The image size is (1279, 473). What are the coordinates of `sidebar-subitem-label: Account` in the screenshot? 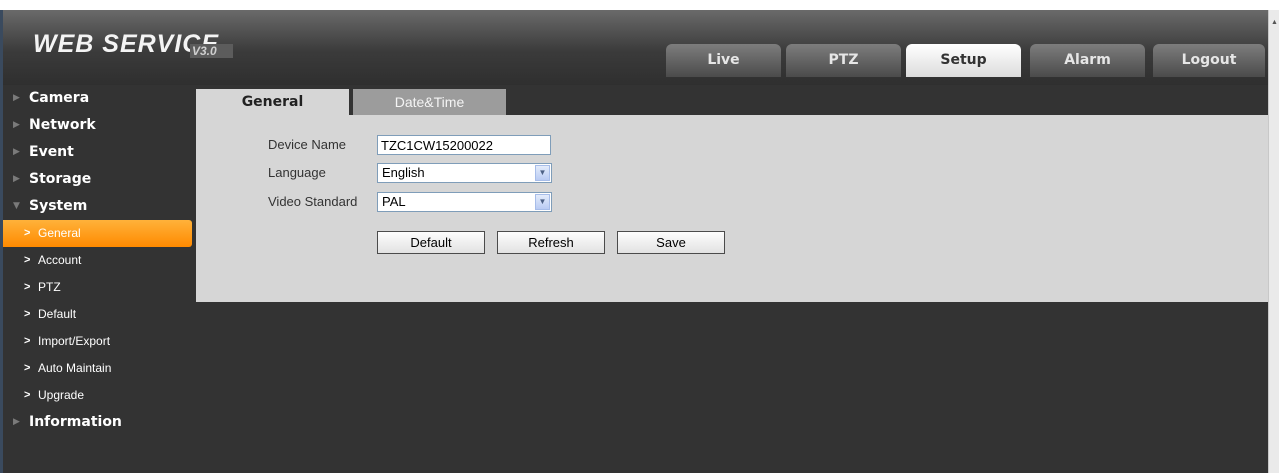 It's located at (60, 260).